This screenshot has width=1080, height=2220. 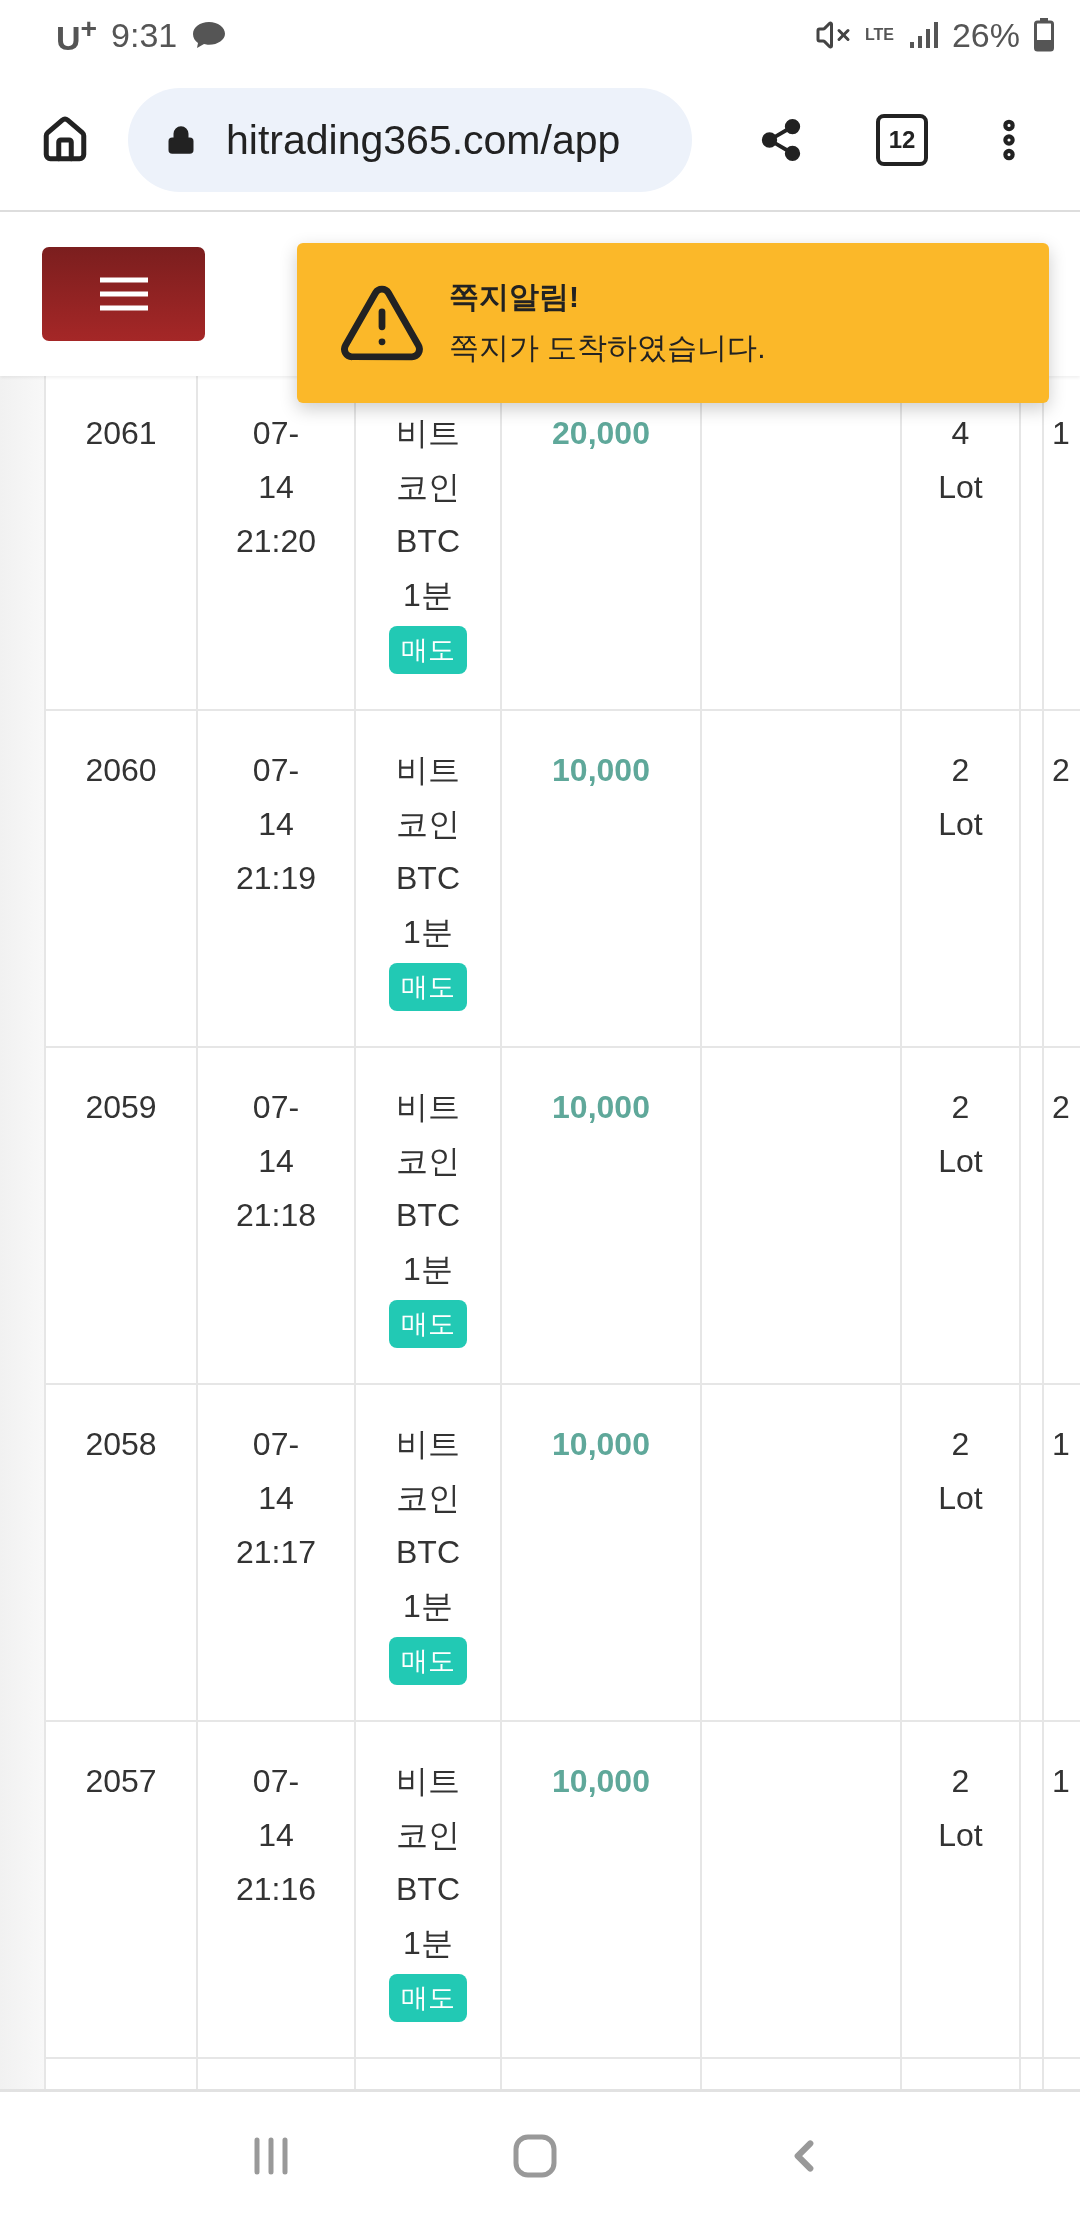 I want to click on lock-icon, so click(x=181, y=140).